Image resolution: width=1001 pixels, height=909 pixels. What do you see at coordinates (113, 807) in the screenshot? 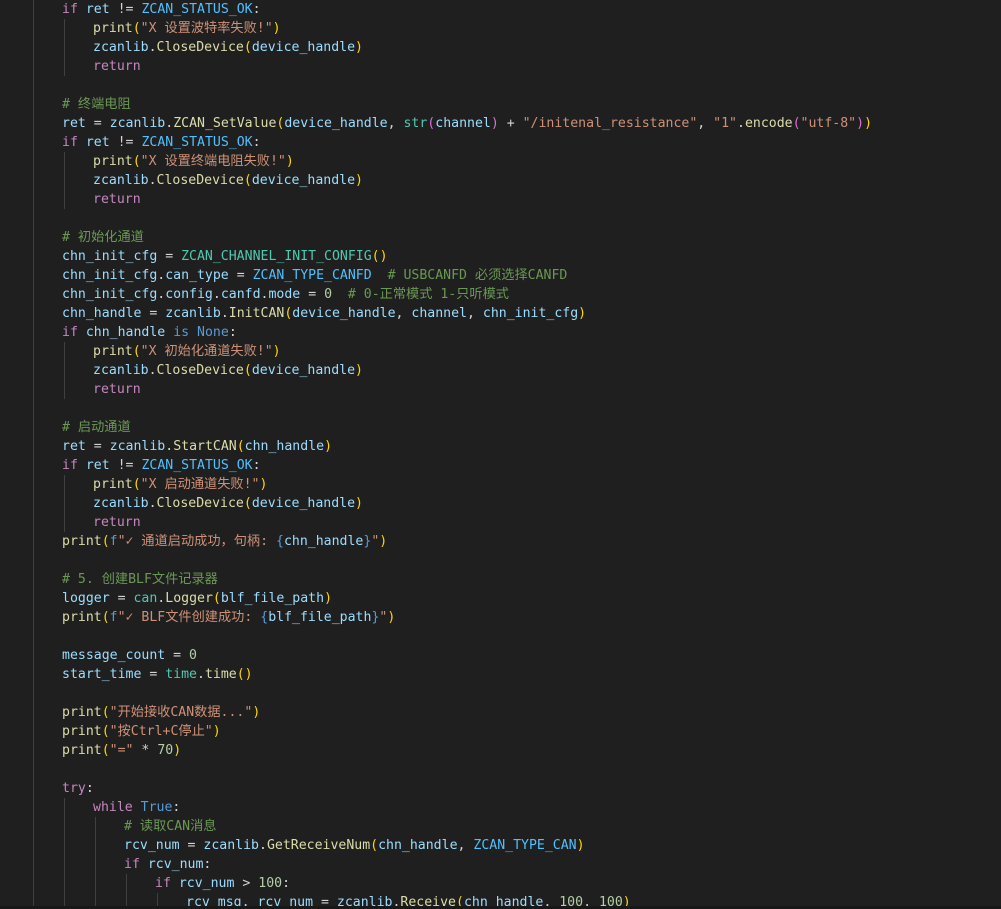
I see `code-token: while` at bounding box center [113, 807].